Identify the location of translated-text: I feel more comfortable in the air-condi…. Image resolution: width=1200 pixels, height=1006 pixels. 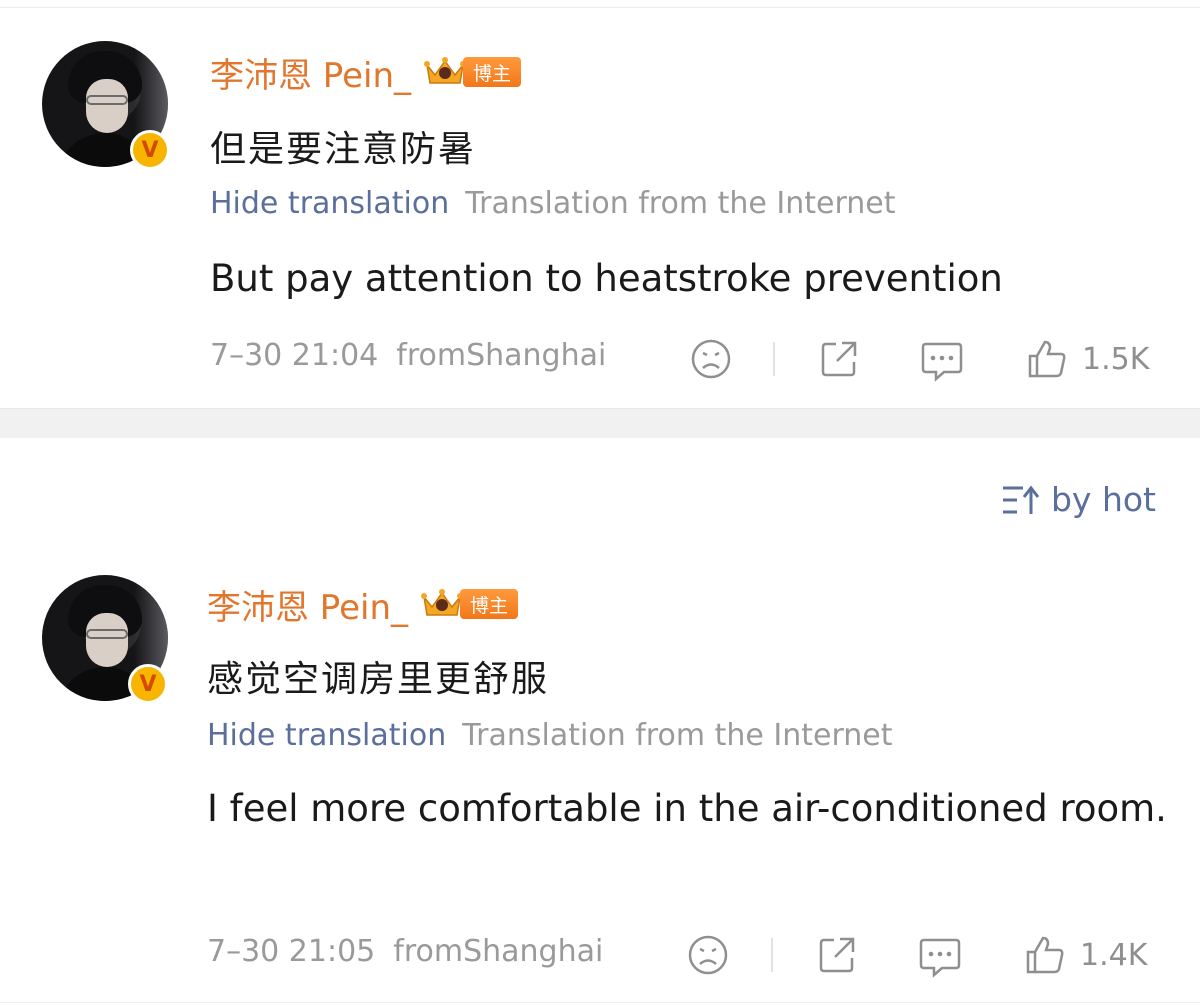
(687, 808).